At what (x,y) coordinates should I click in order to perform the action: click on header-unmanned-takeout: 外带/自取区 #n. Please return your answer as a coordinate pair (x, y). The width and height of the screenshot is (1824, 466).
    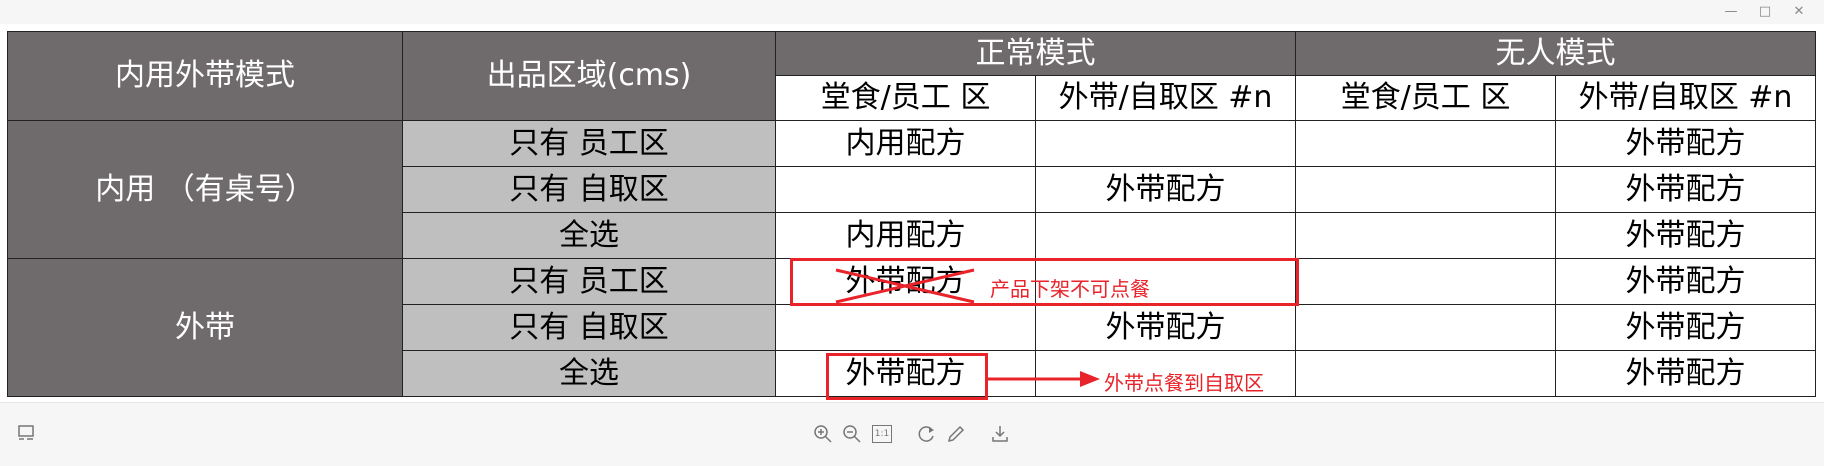
    Looking at the image, I should click on (1685, 98).